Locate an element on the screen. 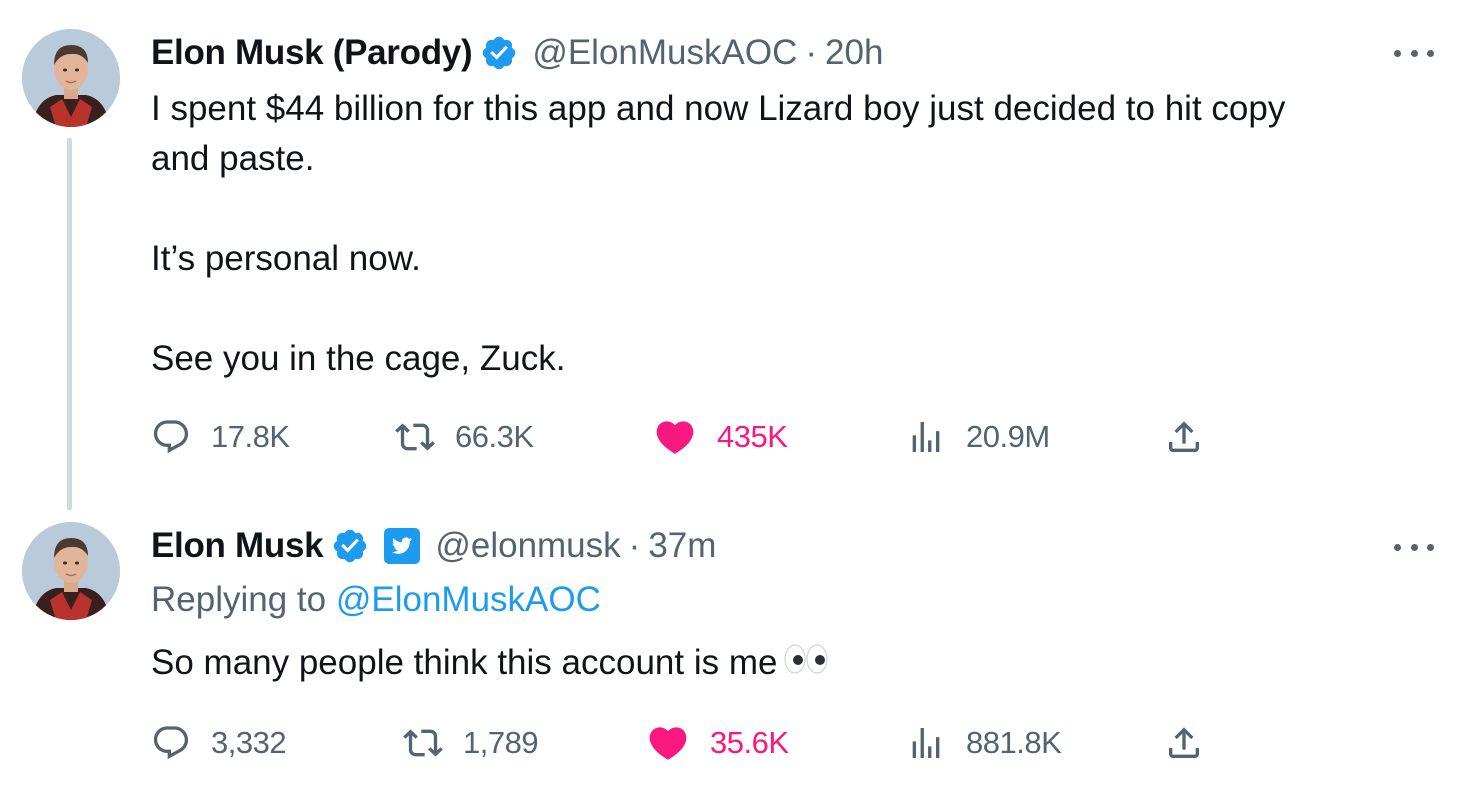 The image size is (1464, 786). replying-to: Replying to @ElonMuskAOC is located at coordinates (376, 600).